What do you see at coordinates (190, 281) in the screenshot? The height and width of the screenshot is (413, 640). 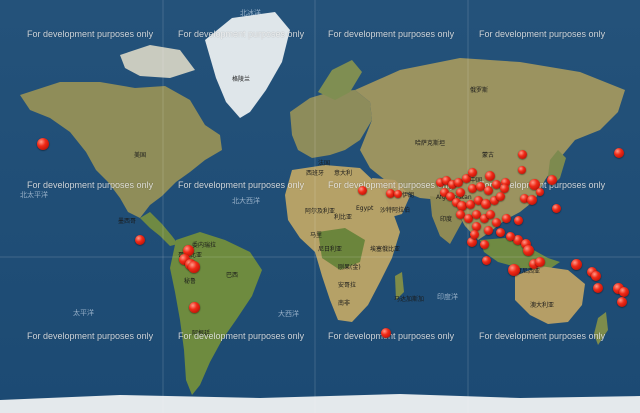 I see `place-label: 秘鲁` at bounding box center [190, 281].